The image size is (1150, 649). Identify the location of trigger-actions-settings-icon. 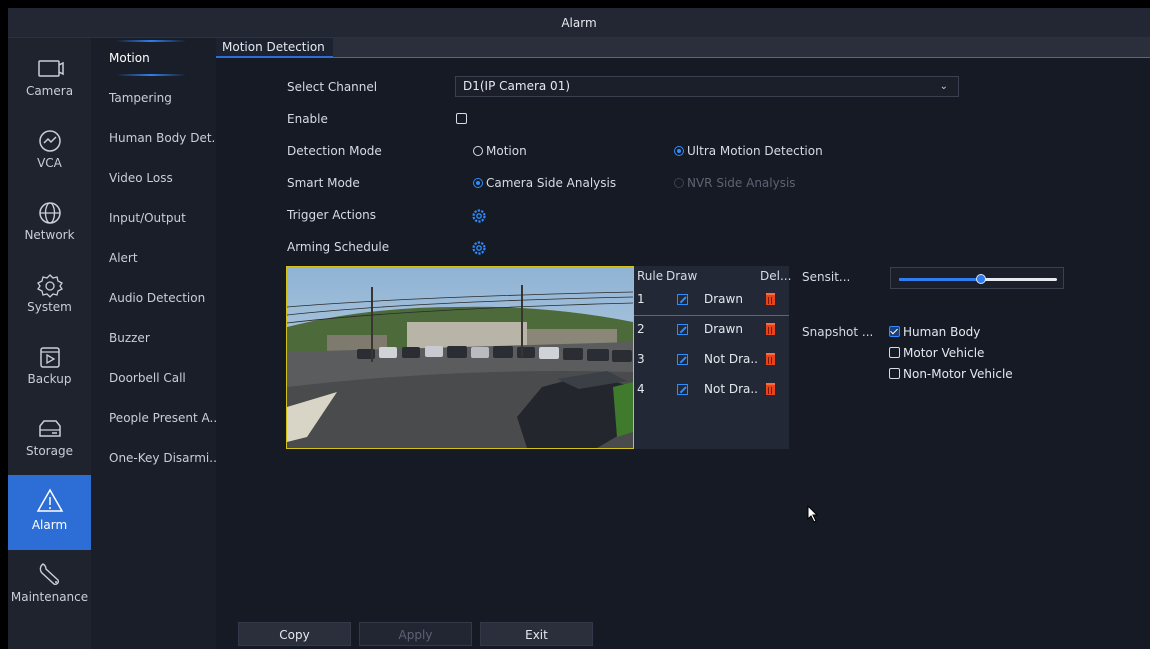
(479, 216).